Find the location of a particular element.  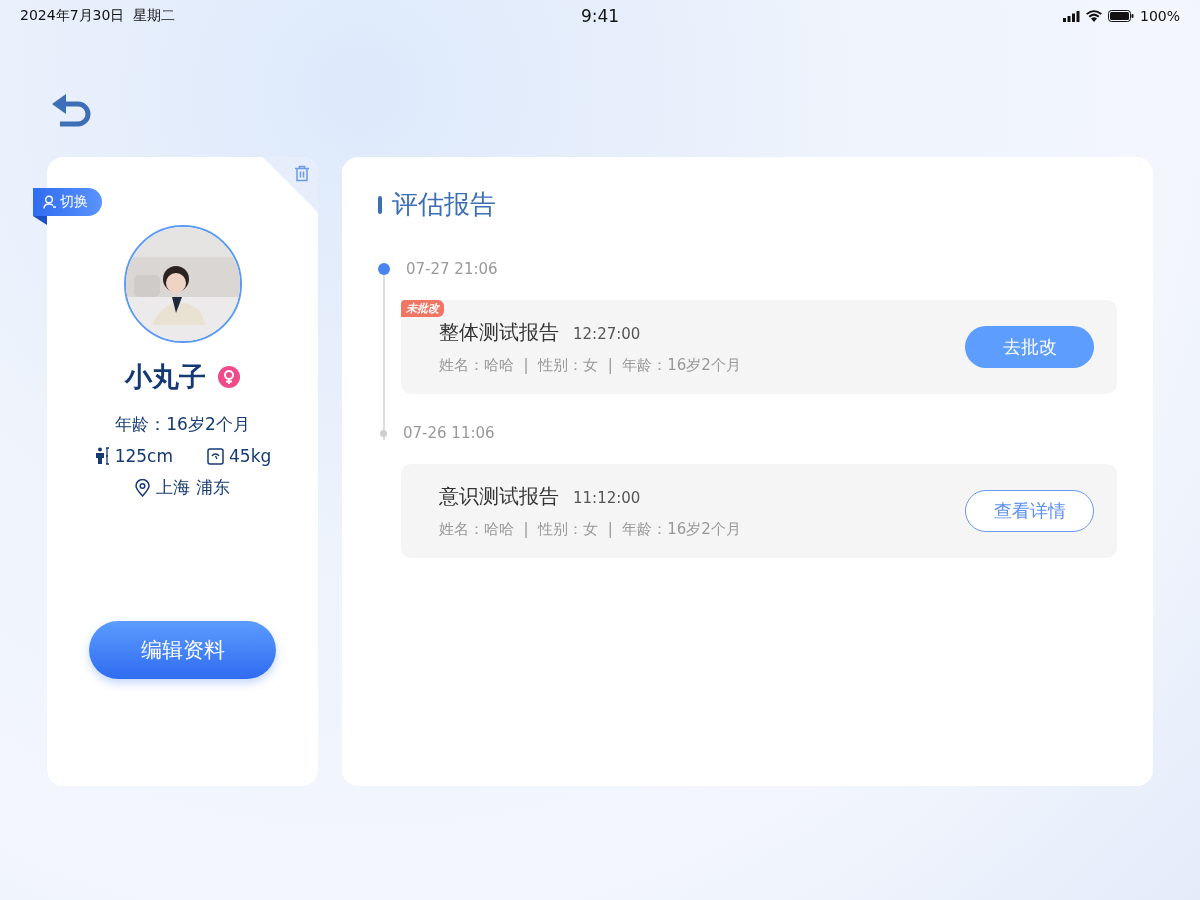

wifi-icon is located at coordinates (1094, 16).